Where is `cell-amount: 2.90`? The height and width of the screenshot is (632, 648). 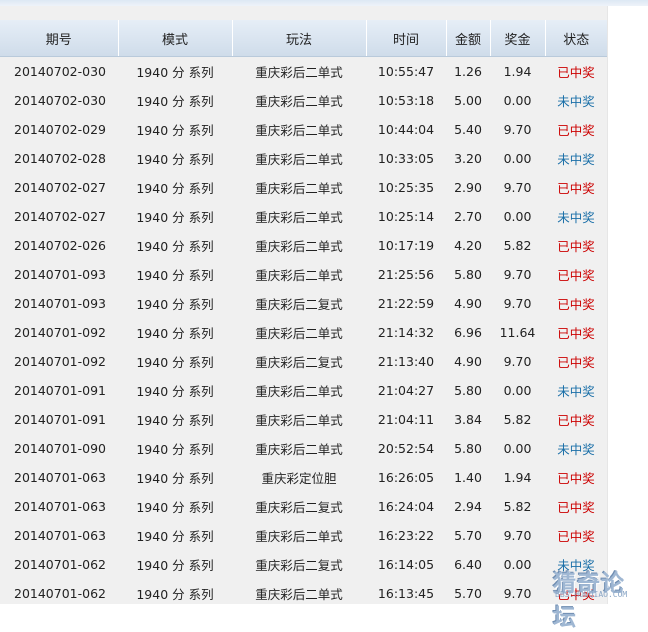
cell-amount: 2.90 is located at coordinates (468, 187).